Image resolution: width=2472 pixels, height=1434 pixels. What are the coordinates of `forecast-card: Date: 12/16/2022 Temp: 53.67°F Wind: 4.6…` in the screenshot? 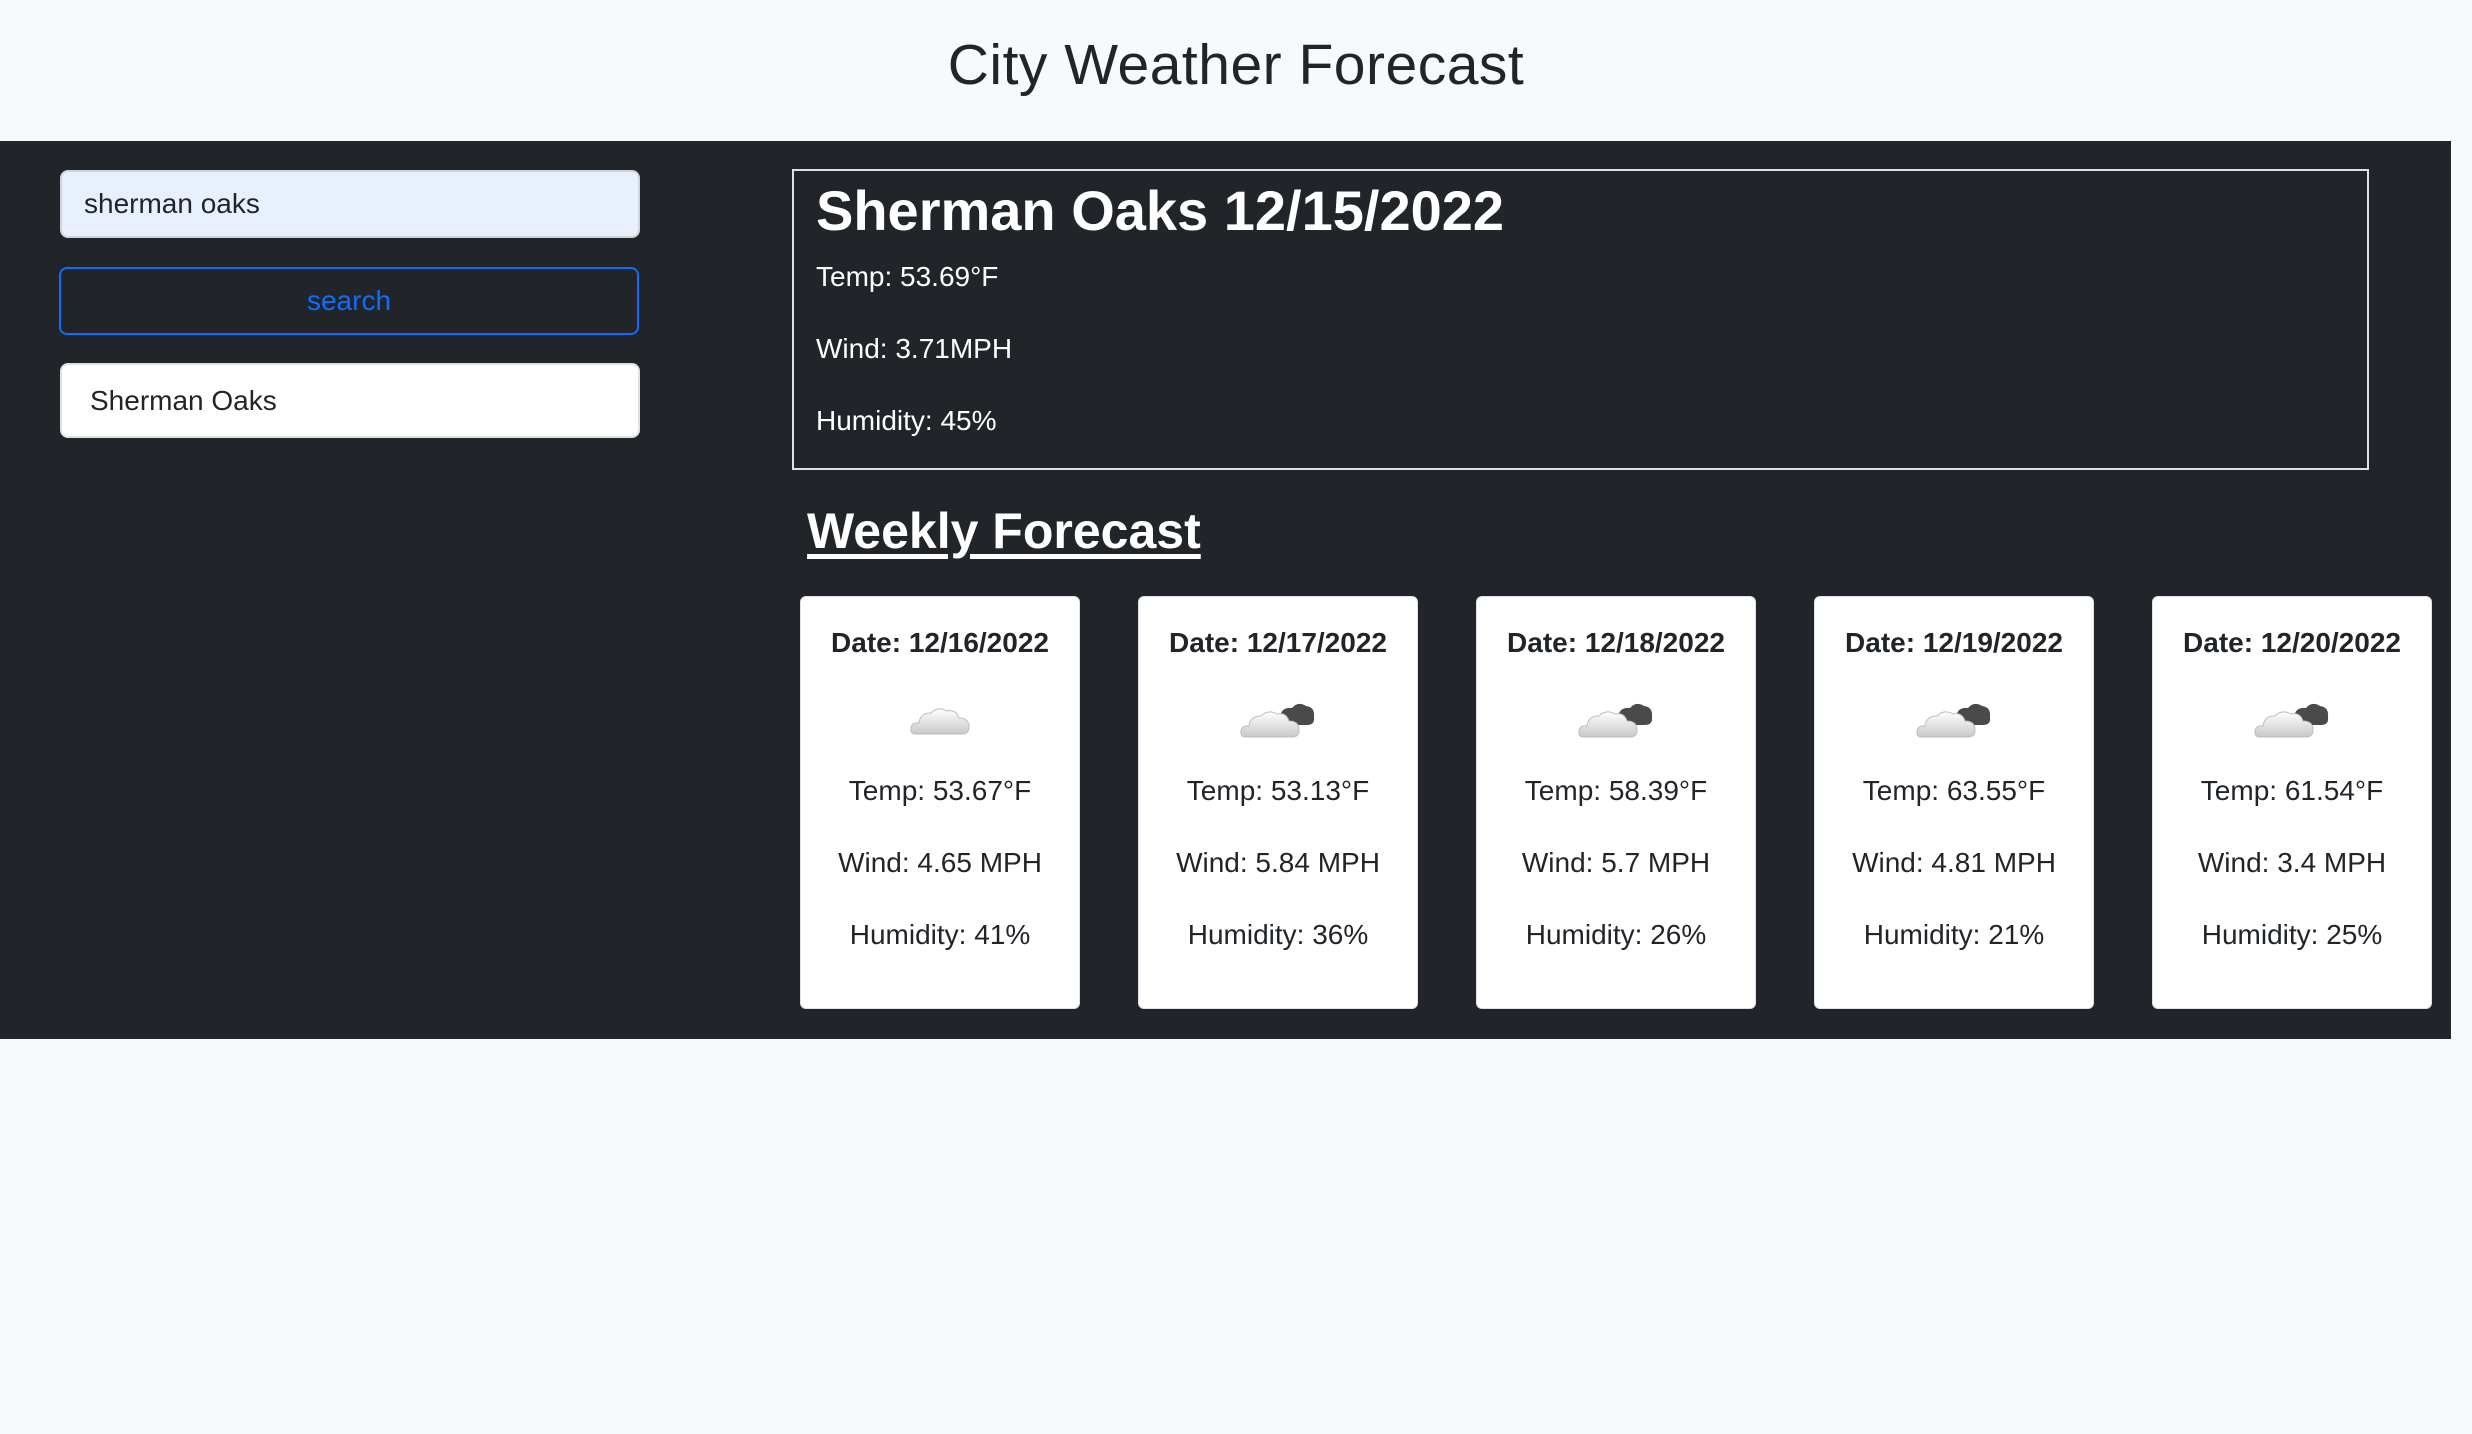 It's located at (940, 802).